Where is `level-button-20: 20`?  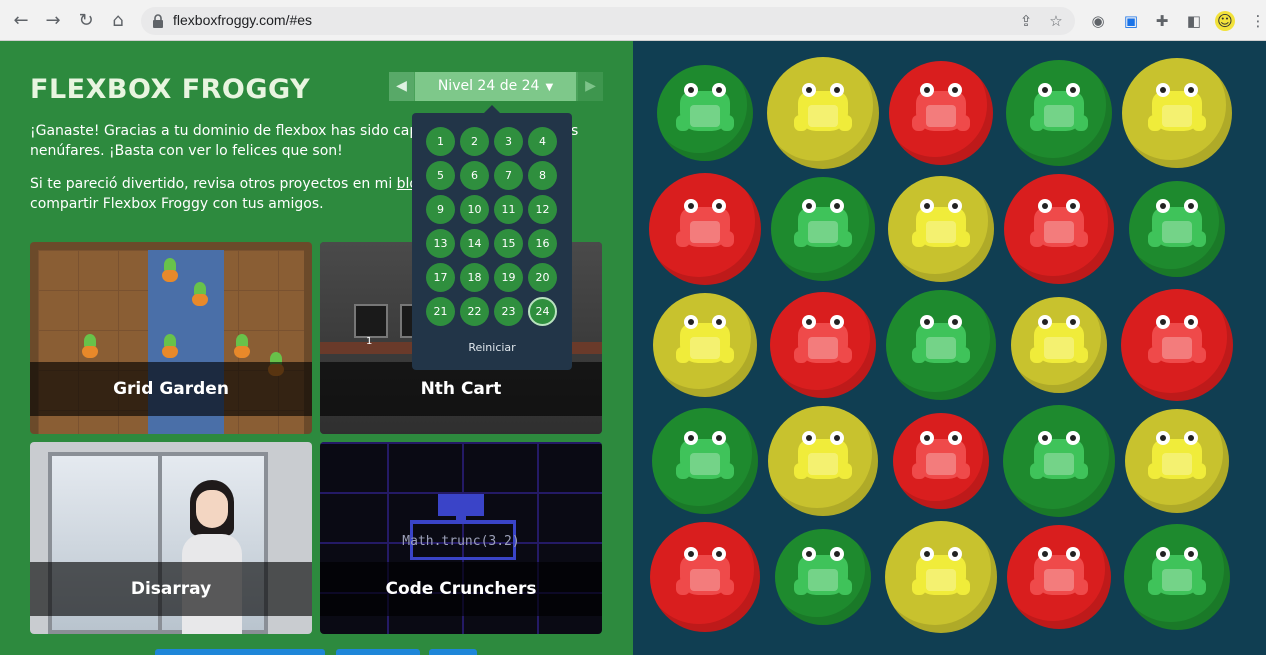 level-button-20: 20 is located at coordinates (542, 277).